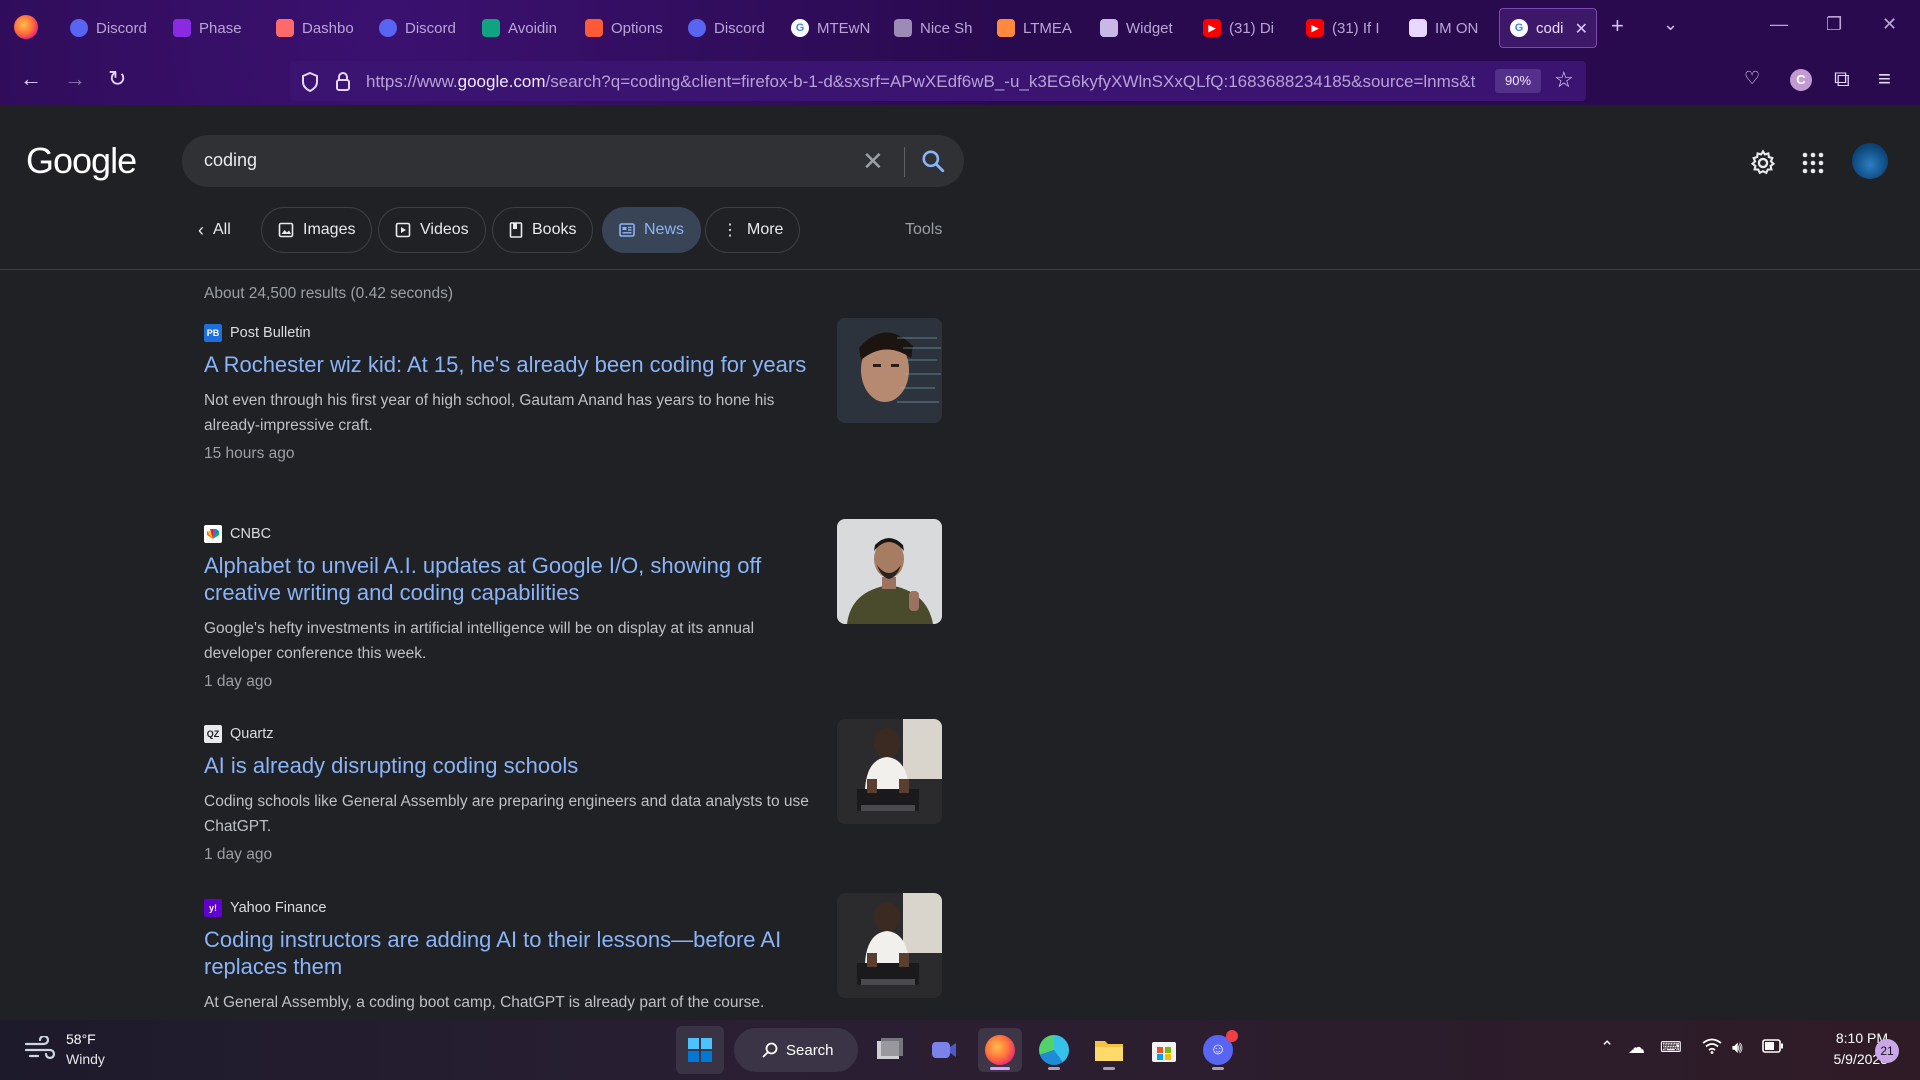 The height and width of the screenshot is (1080, 1920). What do you see at coordinates (1842, 79) in the screenshot?
I see `extensions-icon: ⧉` at bounding box center [1842, 79].